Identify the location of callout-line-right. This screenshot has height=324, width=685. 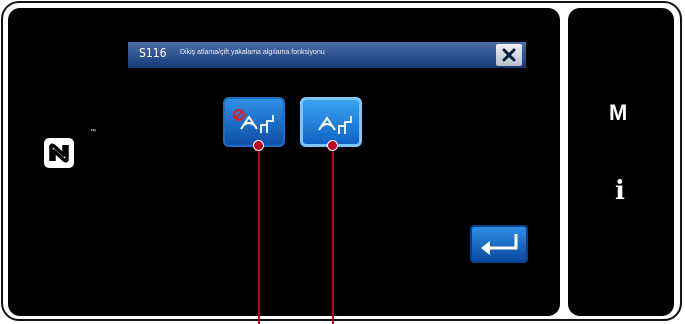
(333, 234).